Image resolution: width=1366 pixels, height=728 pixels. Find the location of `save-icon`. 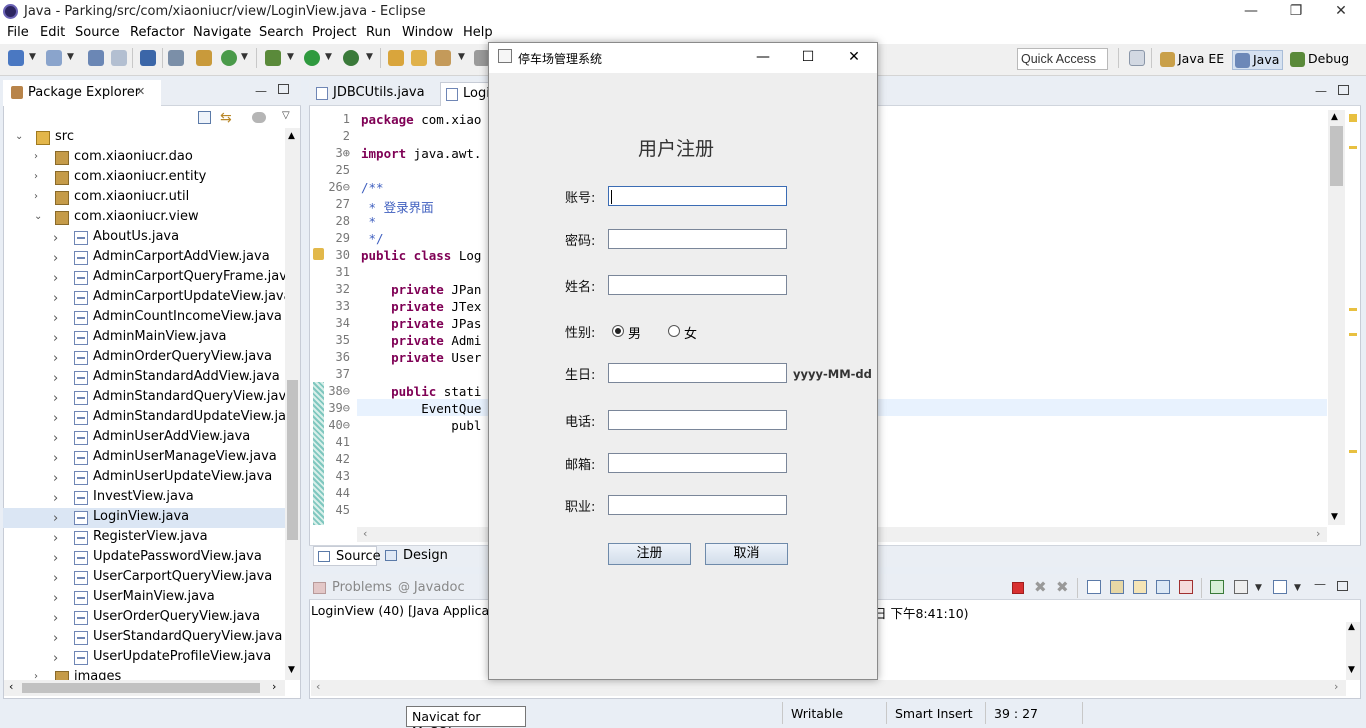

save-icon is located at coordinates (96, 58).